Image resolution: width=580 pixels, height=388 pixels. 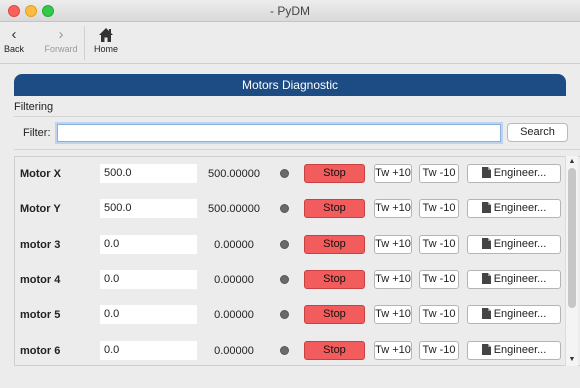 What do you see at coordinates (290, 85) in the screenshot?
I see `motors-diagnostic-header: Motors Diagnostic` at bounding box center [290, 85].